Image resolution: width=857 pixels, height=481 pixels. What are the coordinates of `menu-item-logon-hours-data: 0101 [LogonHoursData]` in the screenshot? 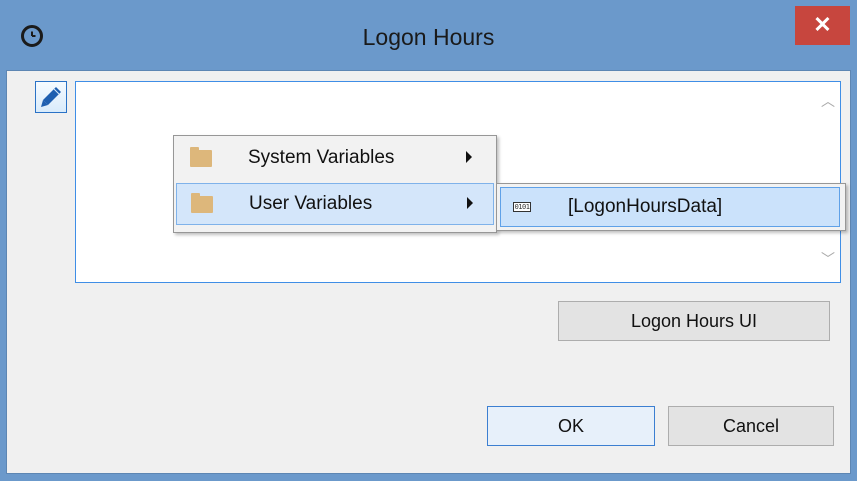 It's located at (670, 207).